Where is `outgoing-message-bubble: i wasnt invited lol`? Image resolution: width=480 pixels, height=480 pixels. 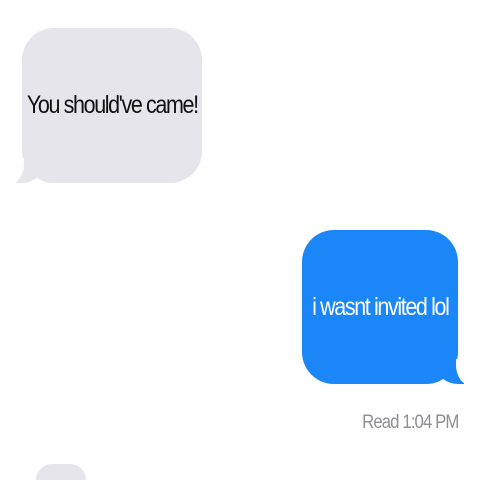
outgoing-message-bubble: i wasnt invited lol is located at coordinates (388, 307).